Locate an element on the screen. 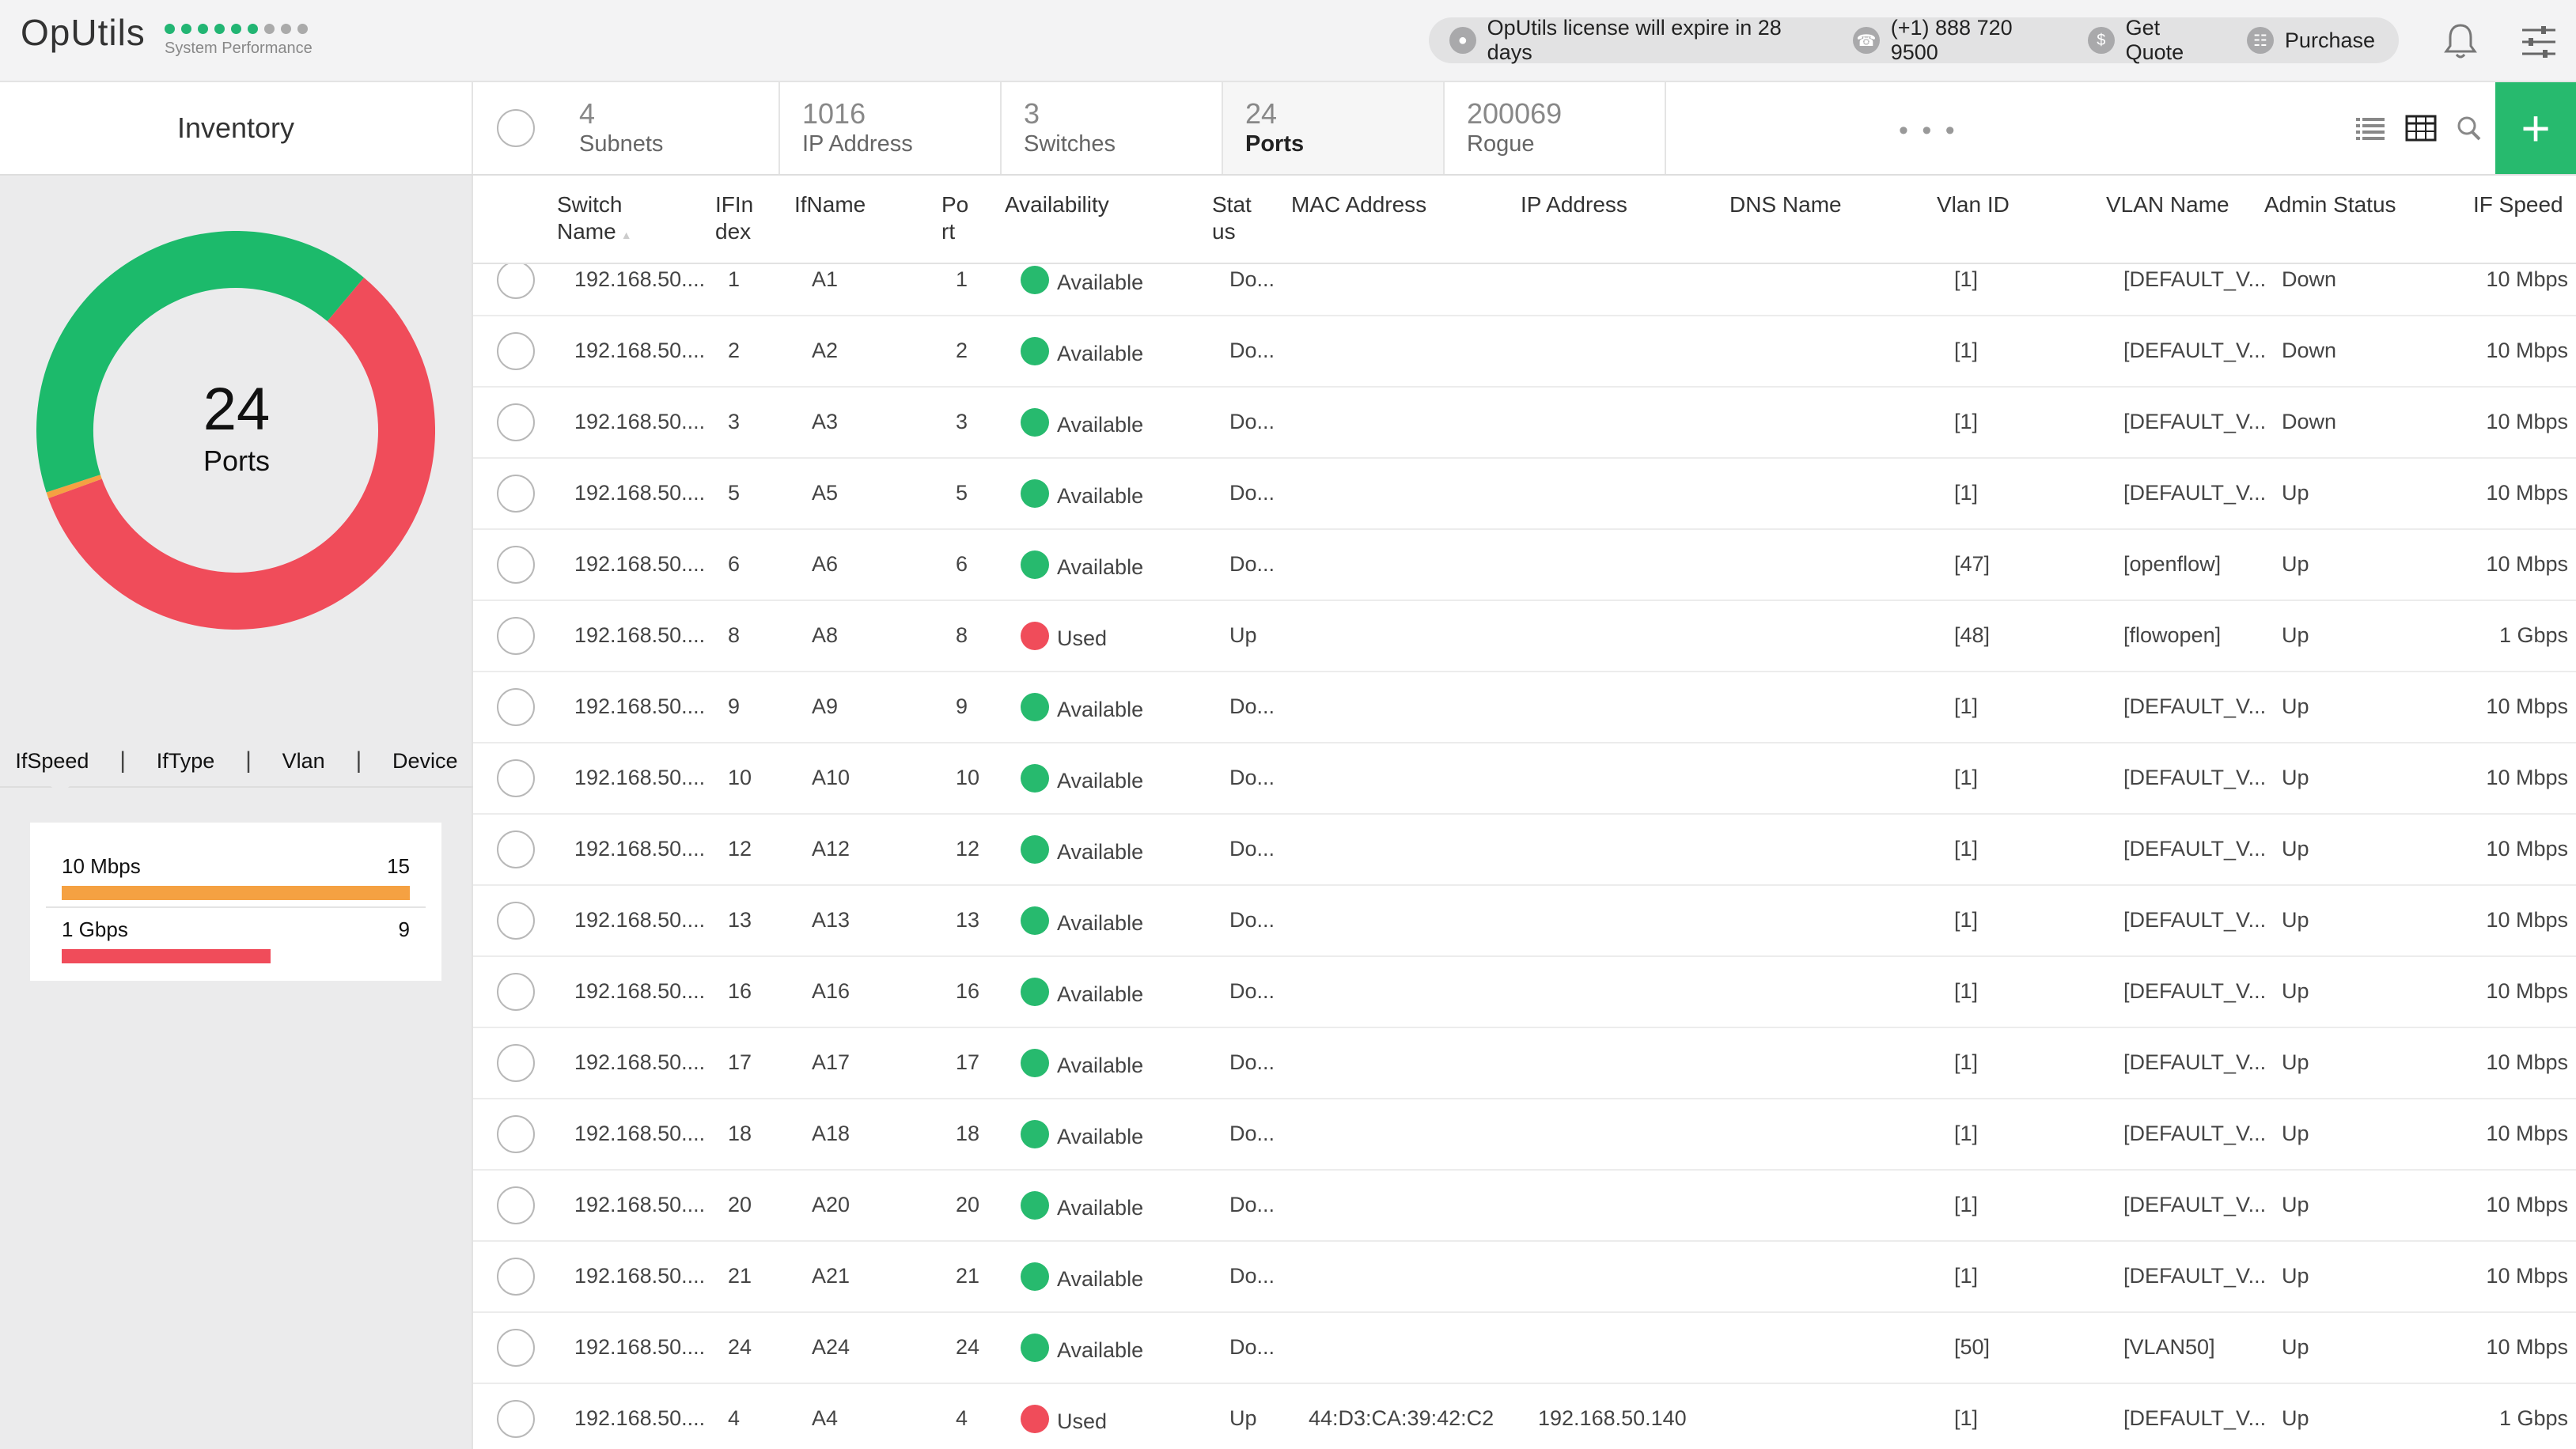  column-header-mac-address: MAC Address is located at coordinates (1358, 205).